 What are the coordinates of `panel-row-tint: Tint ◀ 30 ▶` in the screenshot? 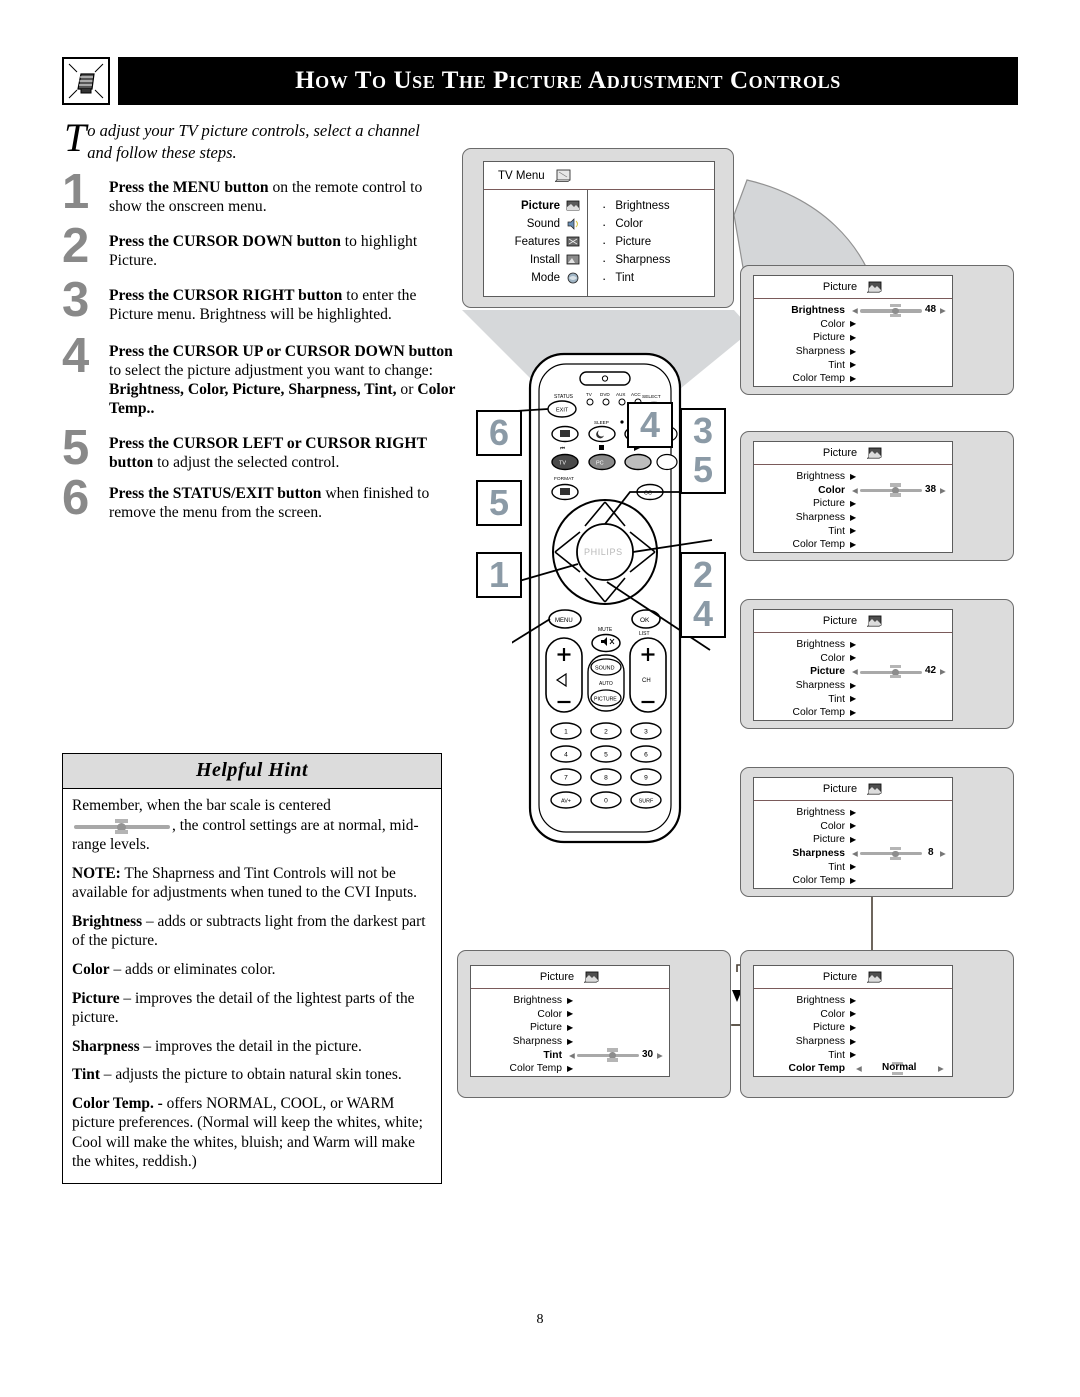 It's located at (570, 1055).